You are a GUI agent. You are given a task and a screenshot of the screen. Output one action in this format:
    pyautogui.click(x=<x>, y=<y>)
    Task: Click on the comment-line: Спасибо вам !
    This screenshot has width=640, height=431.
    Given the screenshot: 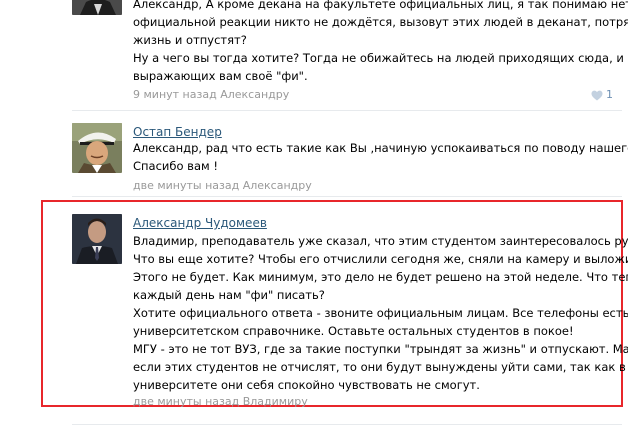 What is the action you would take?
    pyautogui.click(x=175, y=166)
    